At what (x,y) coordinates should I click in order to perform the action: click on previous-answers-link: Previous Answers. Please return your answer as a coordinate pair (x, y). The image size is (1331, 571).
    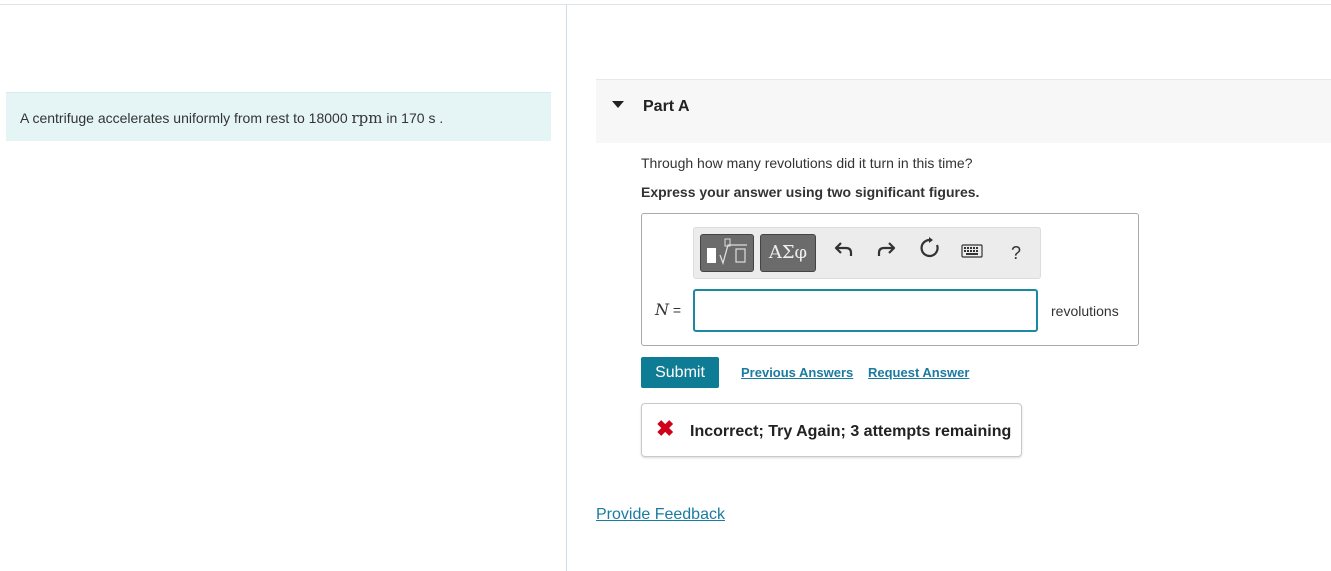
    Looking at the image, I should click on (797, 372).